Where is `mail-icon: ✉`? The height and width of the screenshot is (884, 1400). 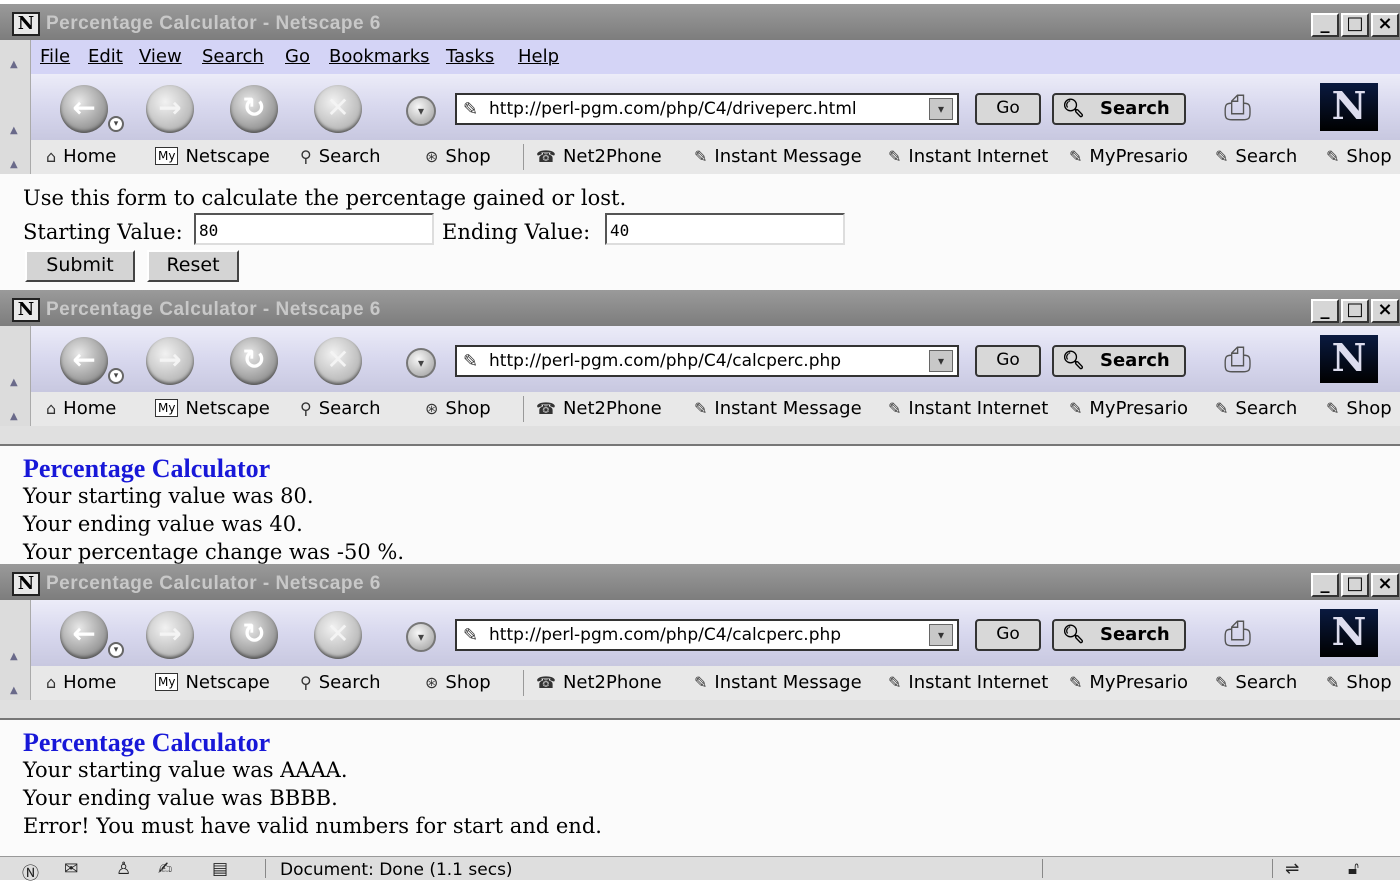
mail-icon: ✉ is located at coordinates (71, 869).